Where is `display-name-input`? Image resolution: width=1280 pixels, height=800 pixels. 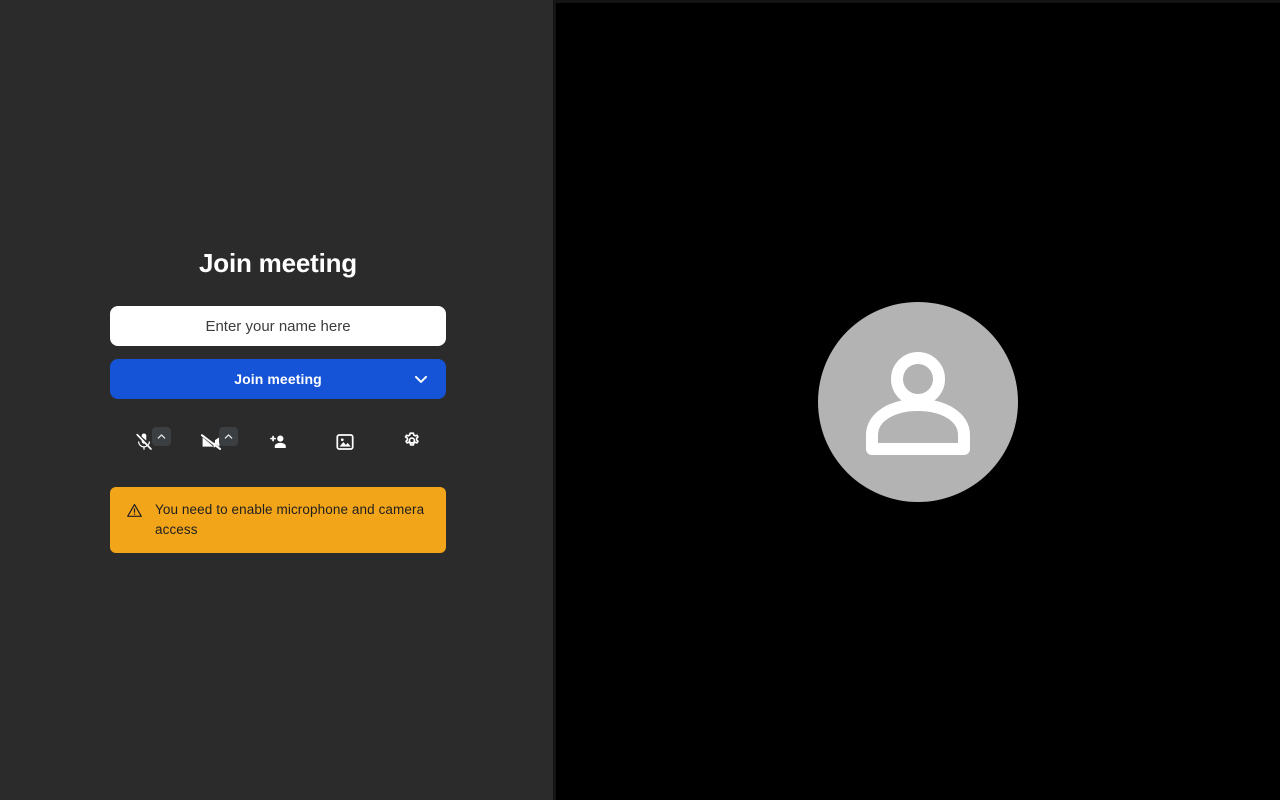 display-name-input is located at coordinates (278, 326).